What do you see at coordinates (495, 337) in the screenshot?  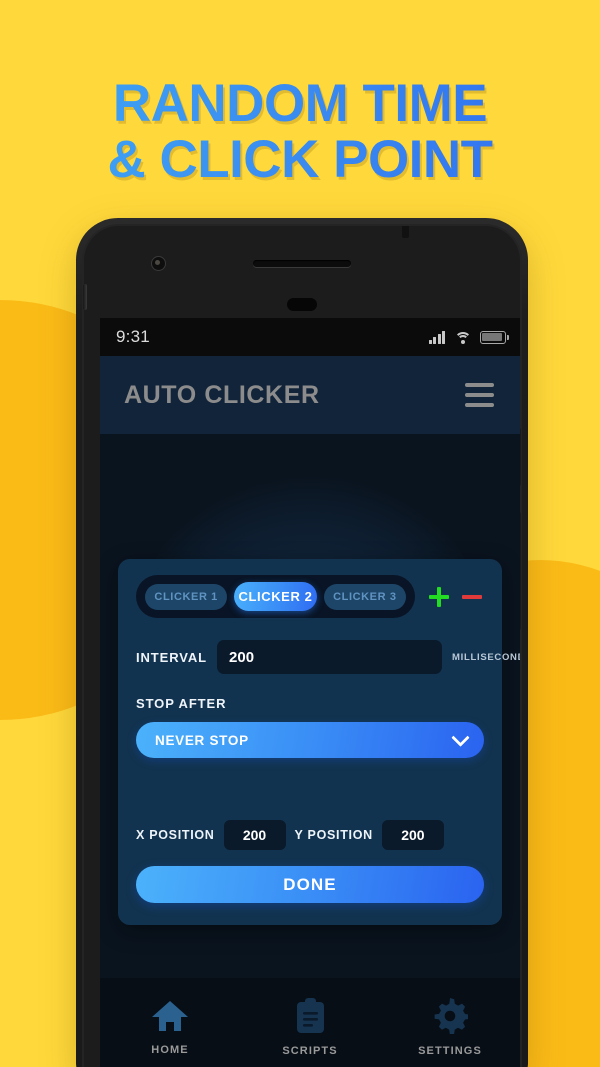 I see `battery-icon` at bounding box center [495, 337].